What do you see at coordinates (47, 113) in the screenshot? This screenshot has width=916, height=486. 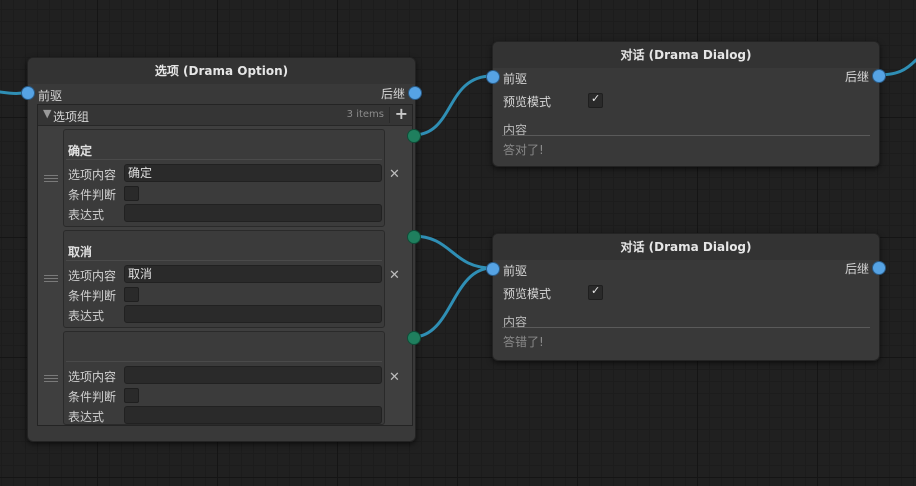 I see `foldout-triangle-icon: ▼` at bounding box center [47, 113].